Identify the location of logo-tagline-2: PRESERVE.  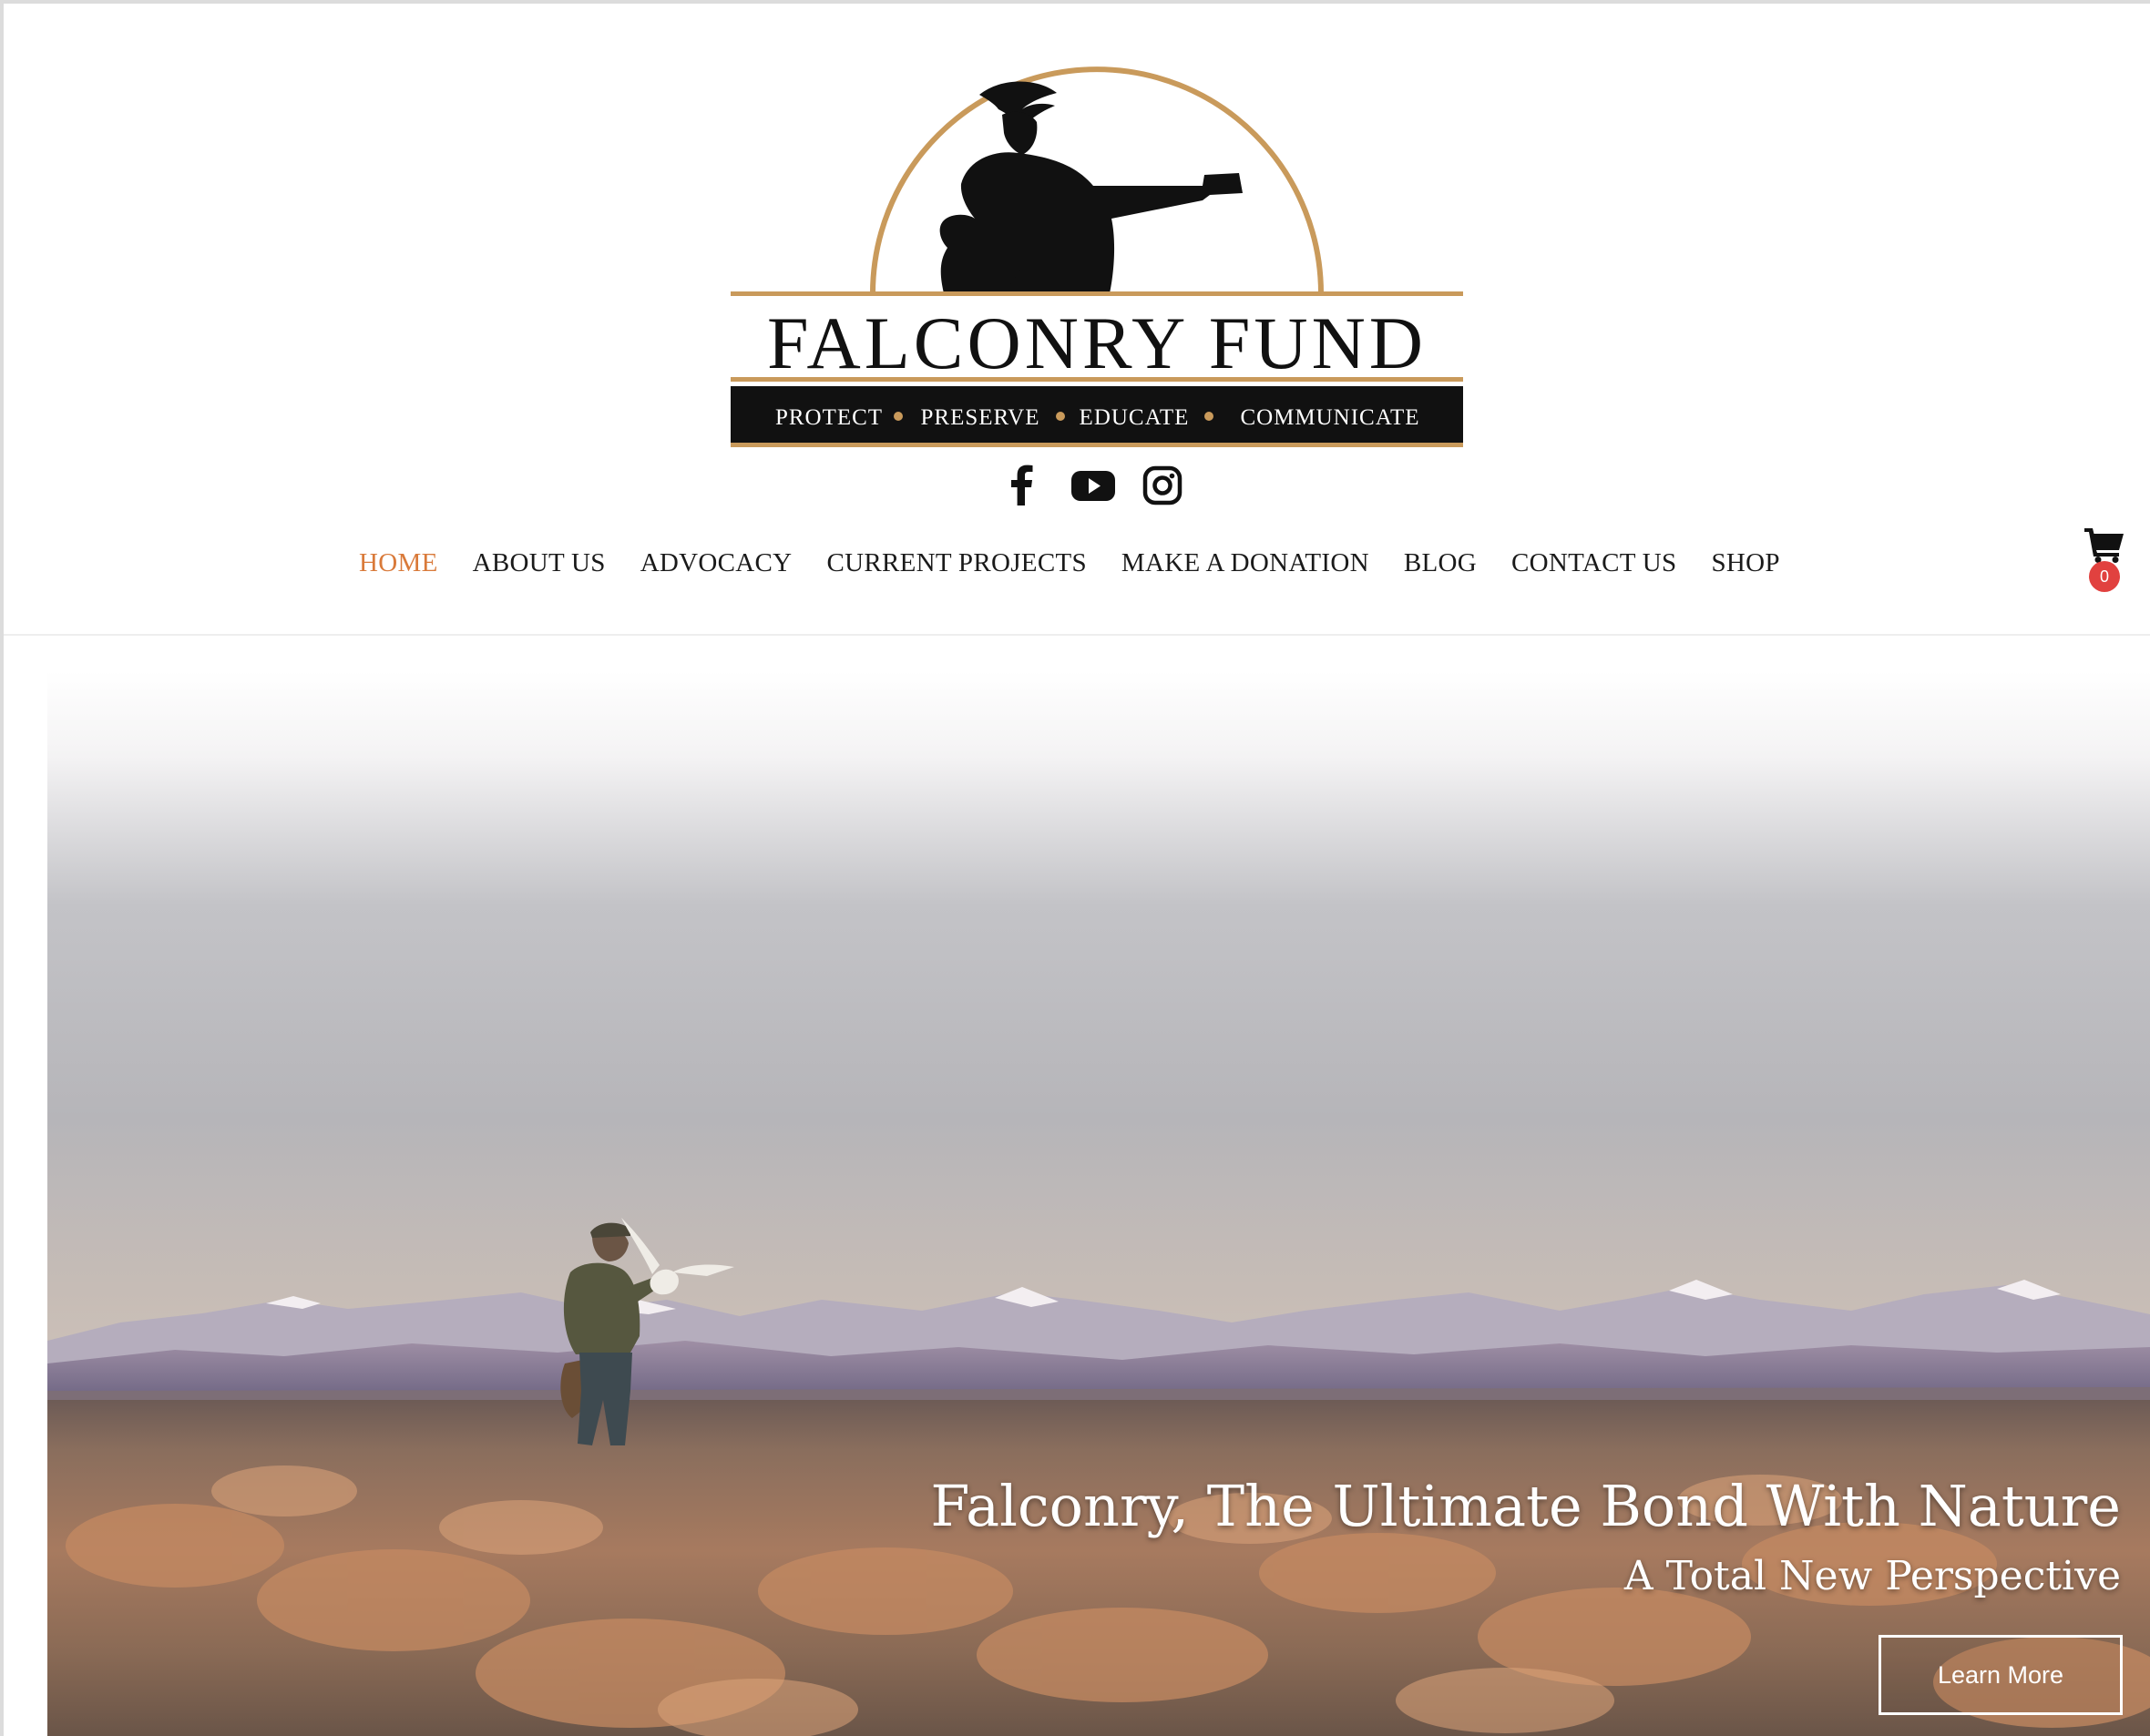
(980, 418).